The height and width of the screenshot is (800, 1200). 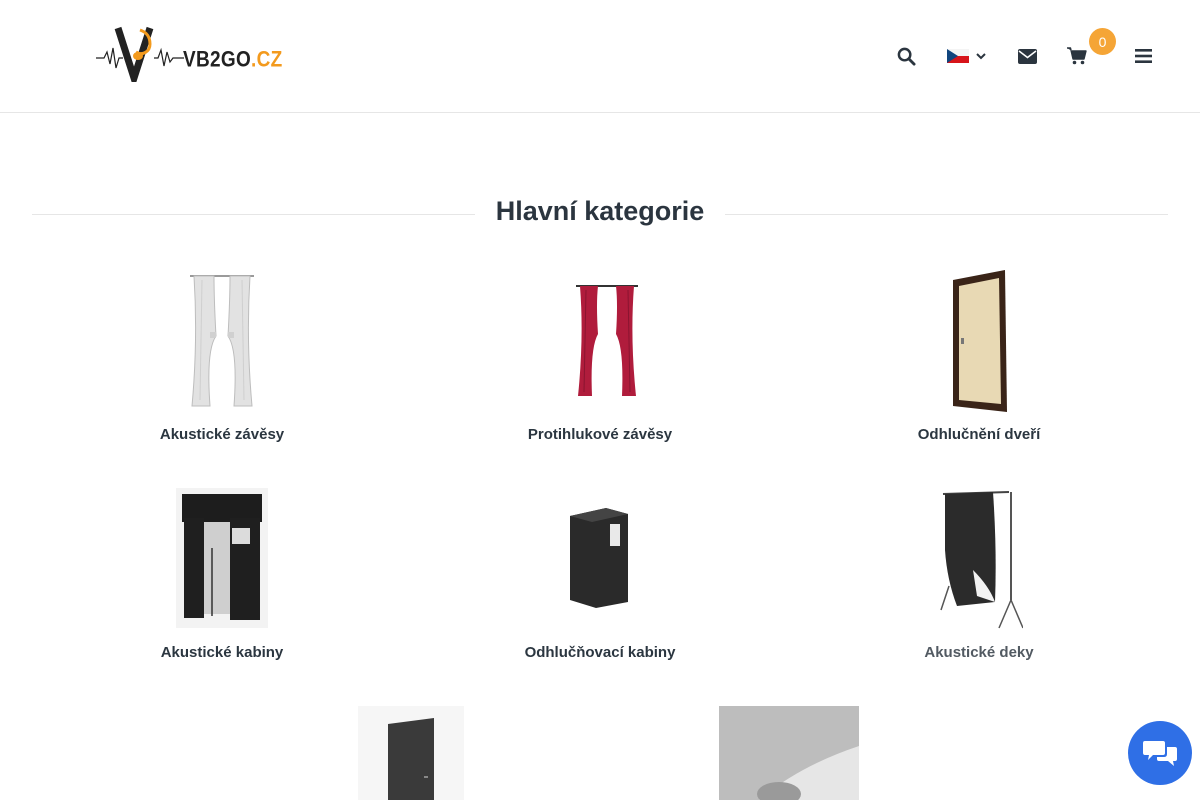 I want to click on category-label: Odhlučňovací kabiny, so click(x=600, y=652).